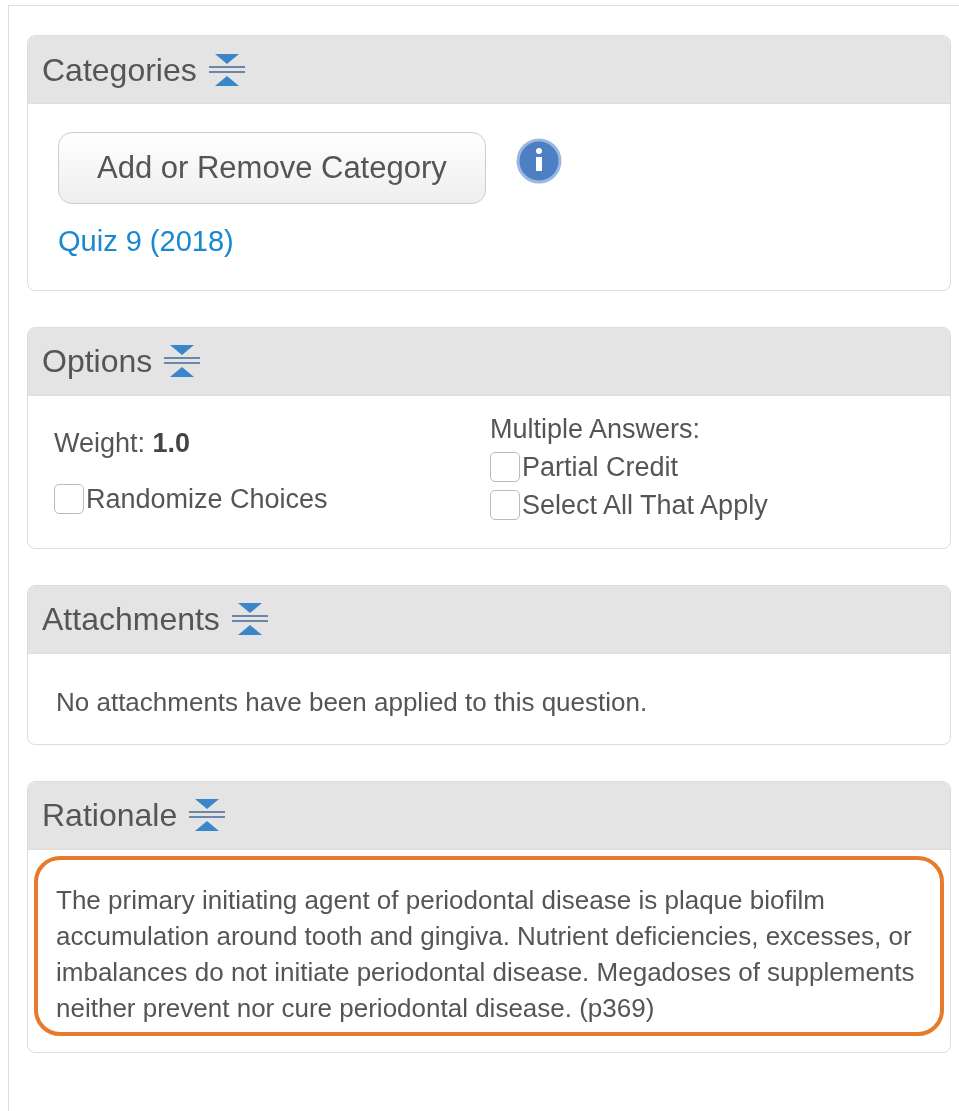 The height and width of the screenshot is (1111, 959). I want to click on panel-title: Options, so click(97, 361).